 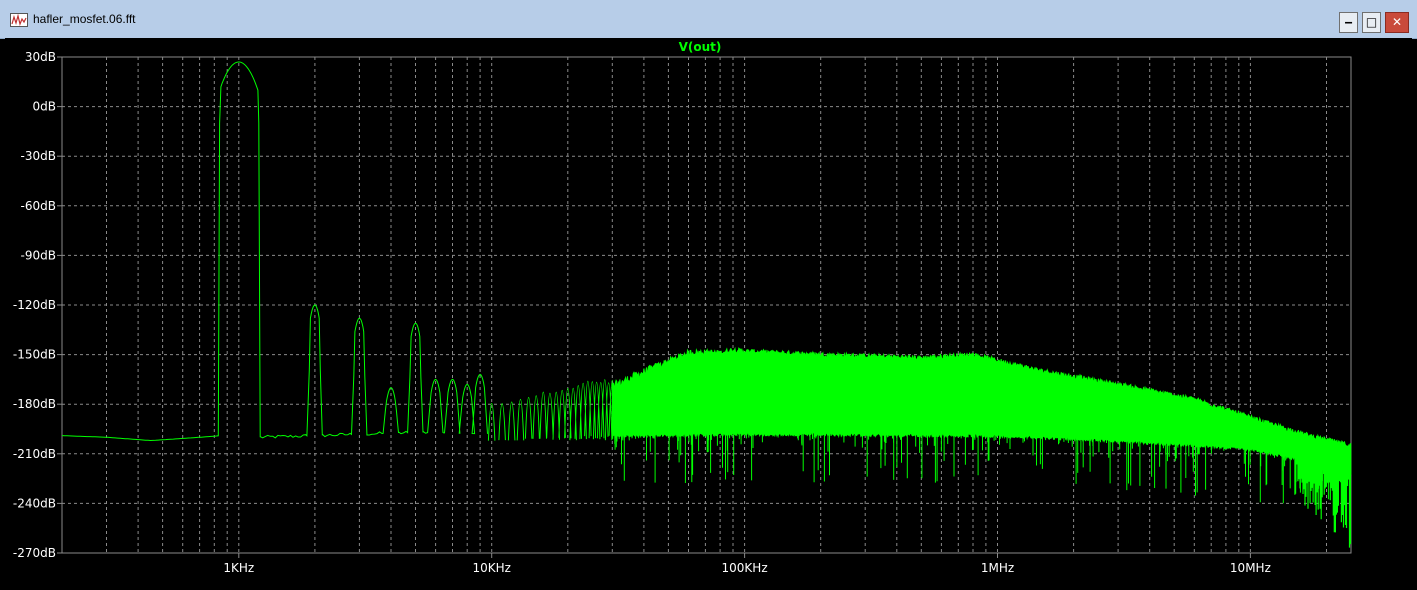 I want to click on minimize-button: ‒, so click(x=1348, y=22).